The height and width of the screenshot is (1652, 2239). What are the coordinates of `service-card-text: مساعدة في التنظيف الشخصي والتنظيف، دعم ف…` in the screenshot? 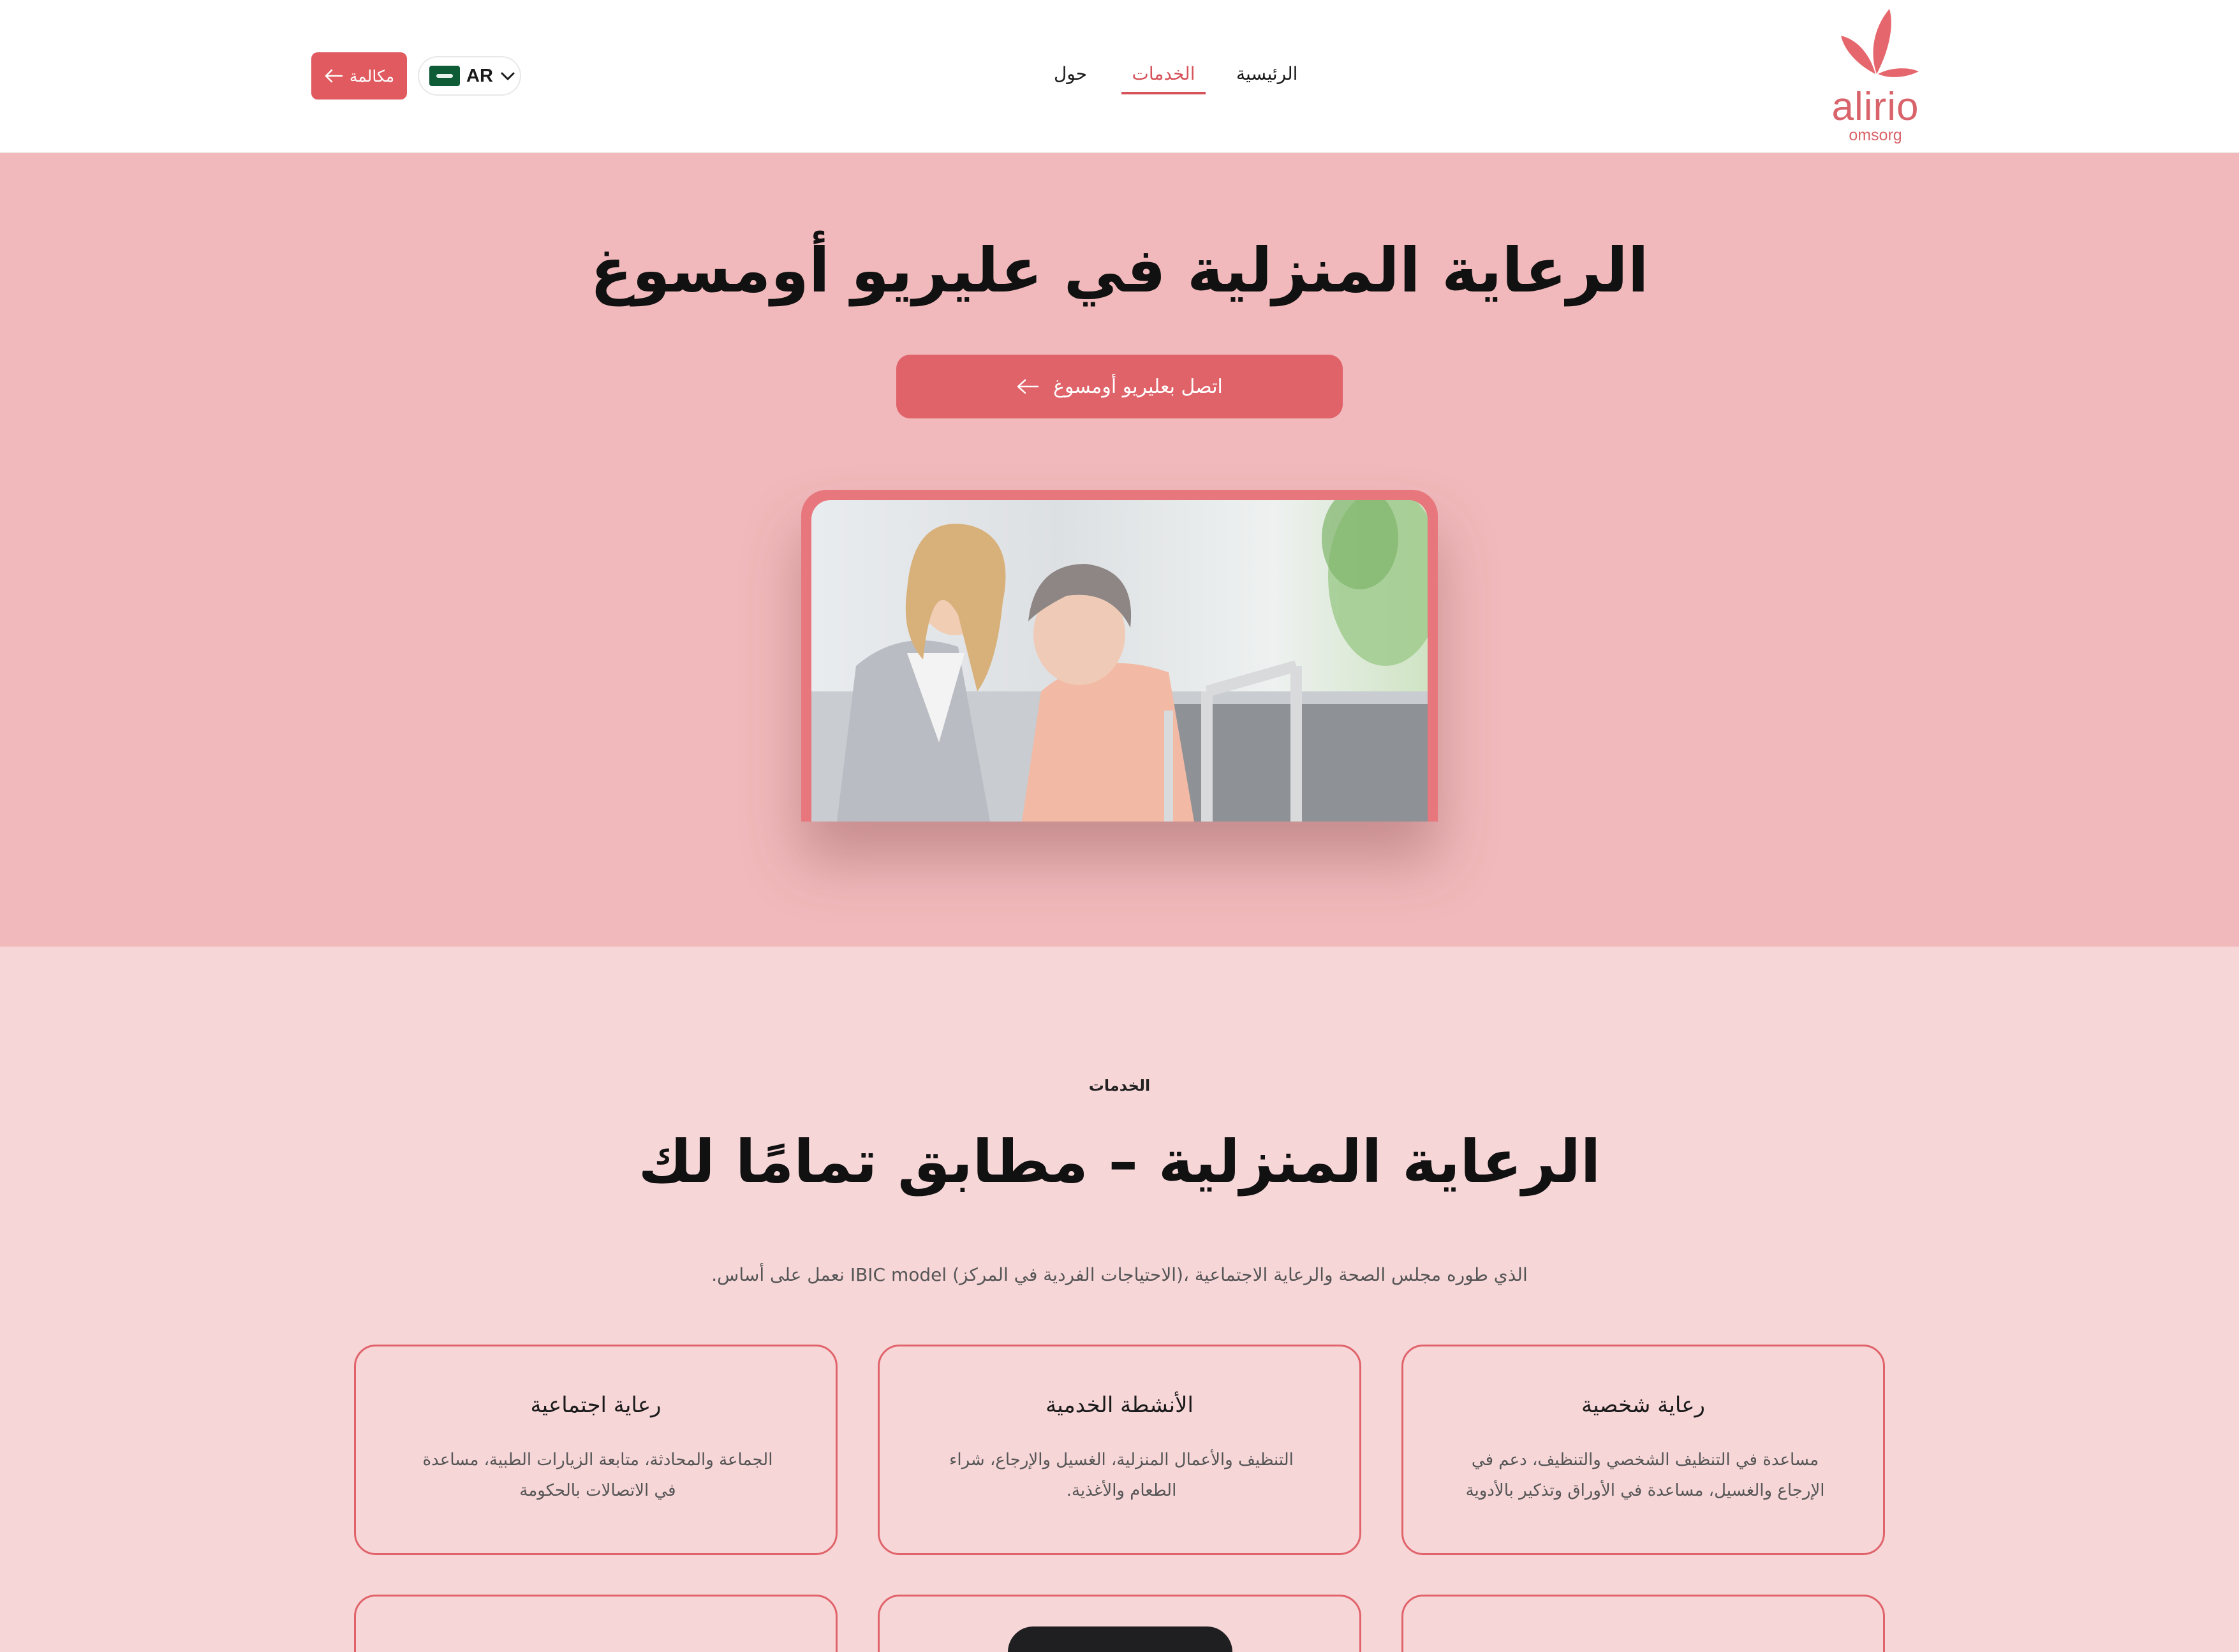 It's located at (1645, 1475).